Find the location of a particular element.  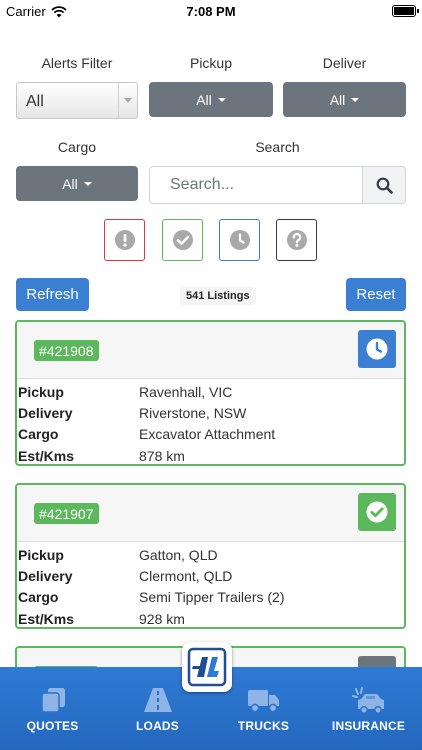

cargo-filter-label: Cargo is located at coordinates (77, 147).